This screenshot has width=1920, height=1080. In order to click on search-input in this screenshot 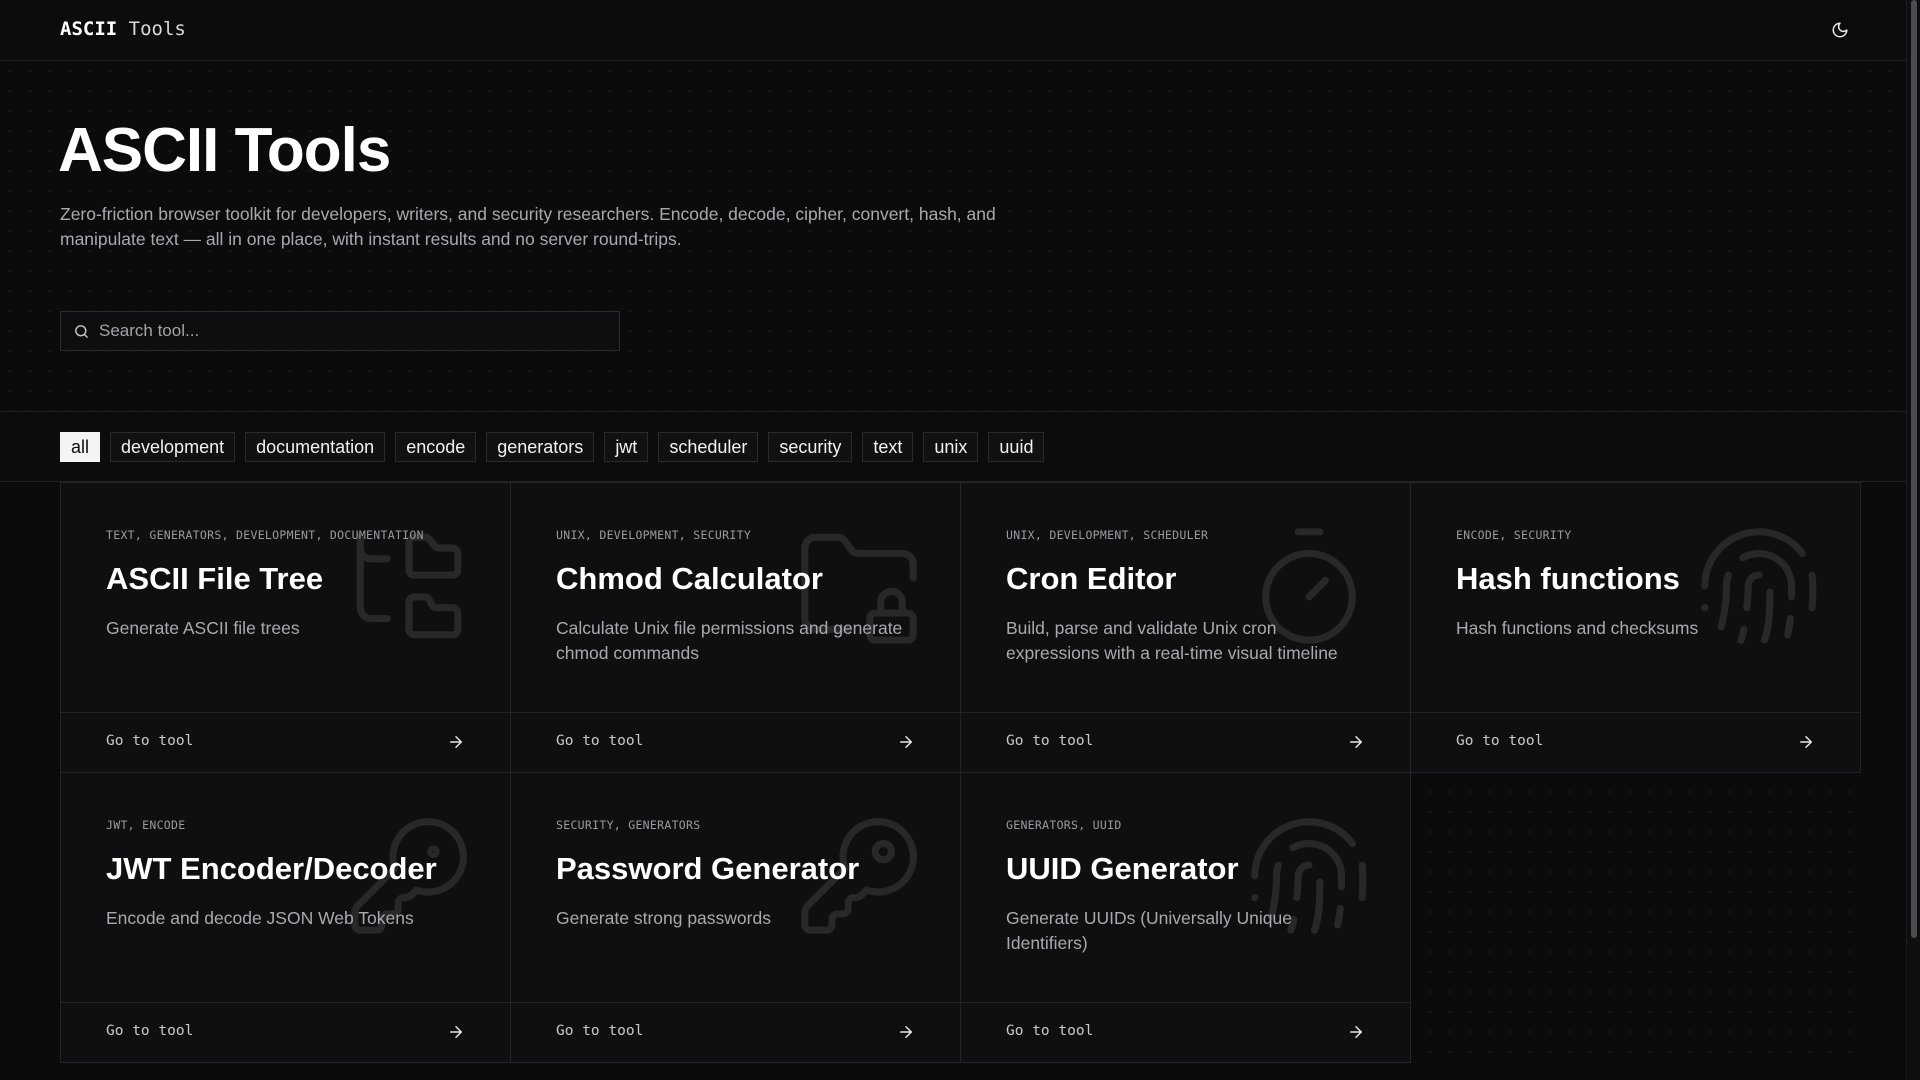, I will do `click(349, 331)`.